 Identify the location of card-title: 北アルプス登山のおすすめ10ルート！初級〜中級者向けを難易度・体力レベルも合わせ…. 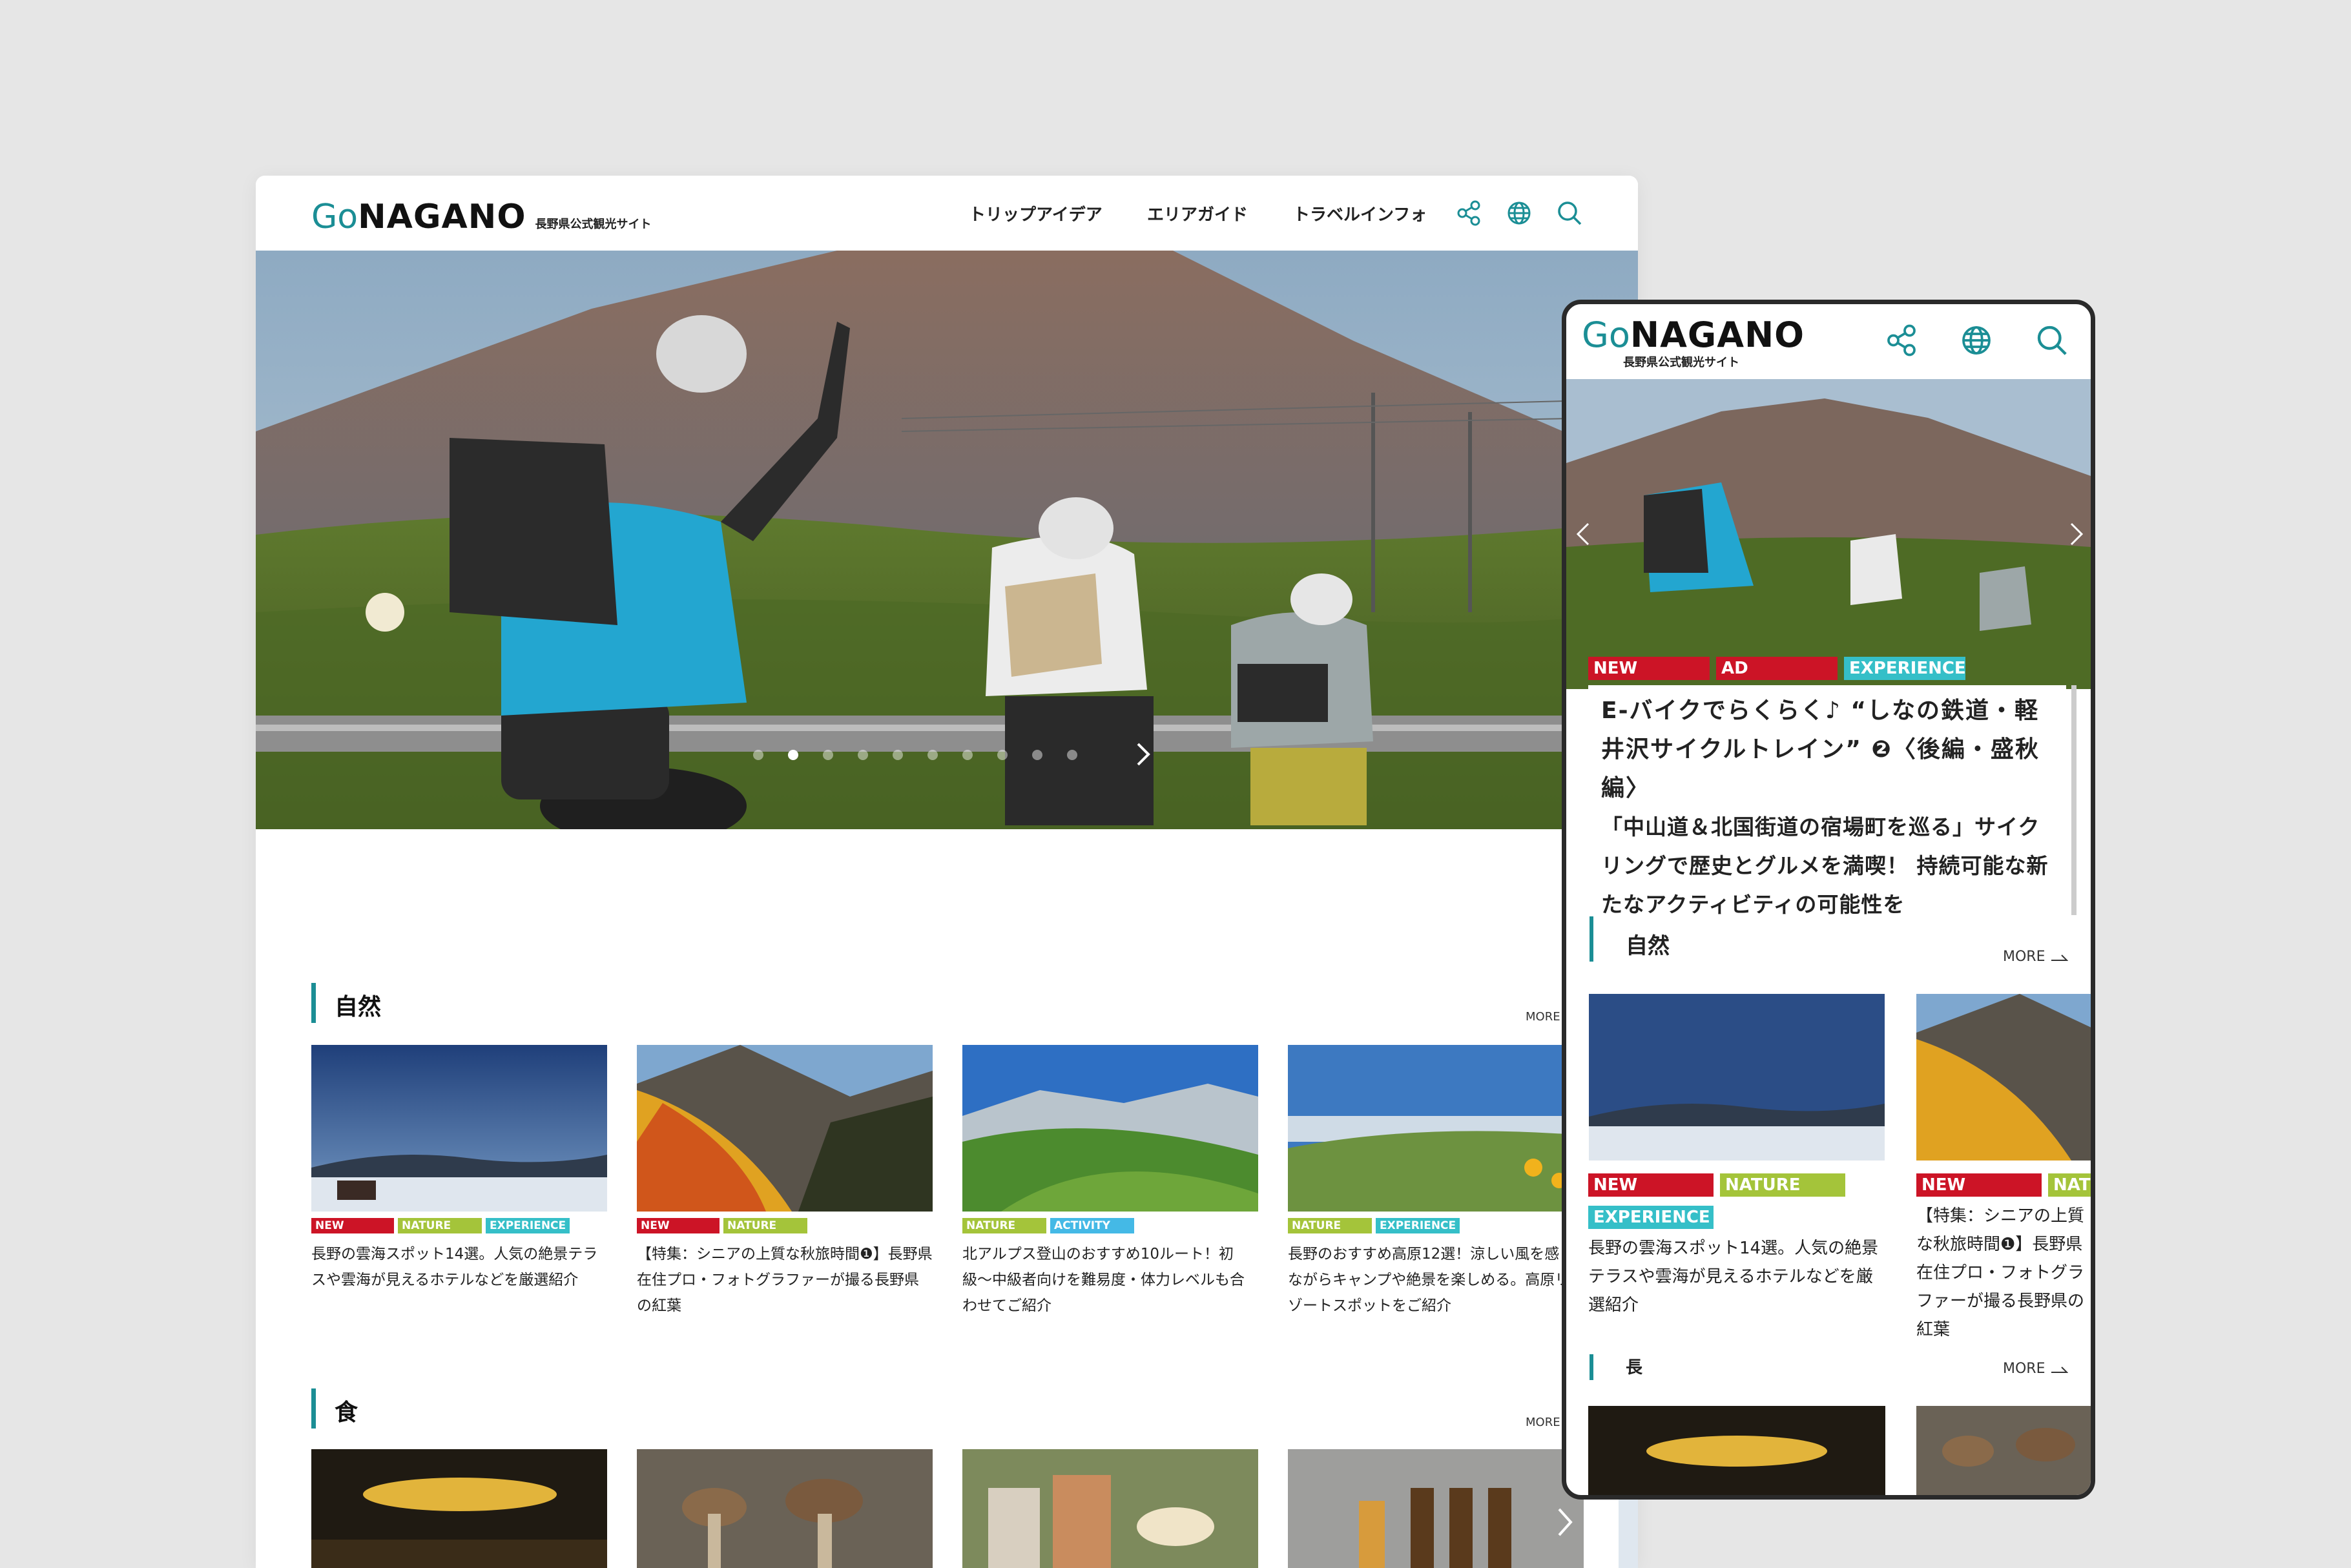
(1110, 1280).